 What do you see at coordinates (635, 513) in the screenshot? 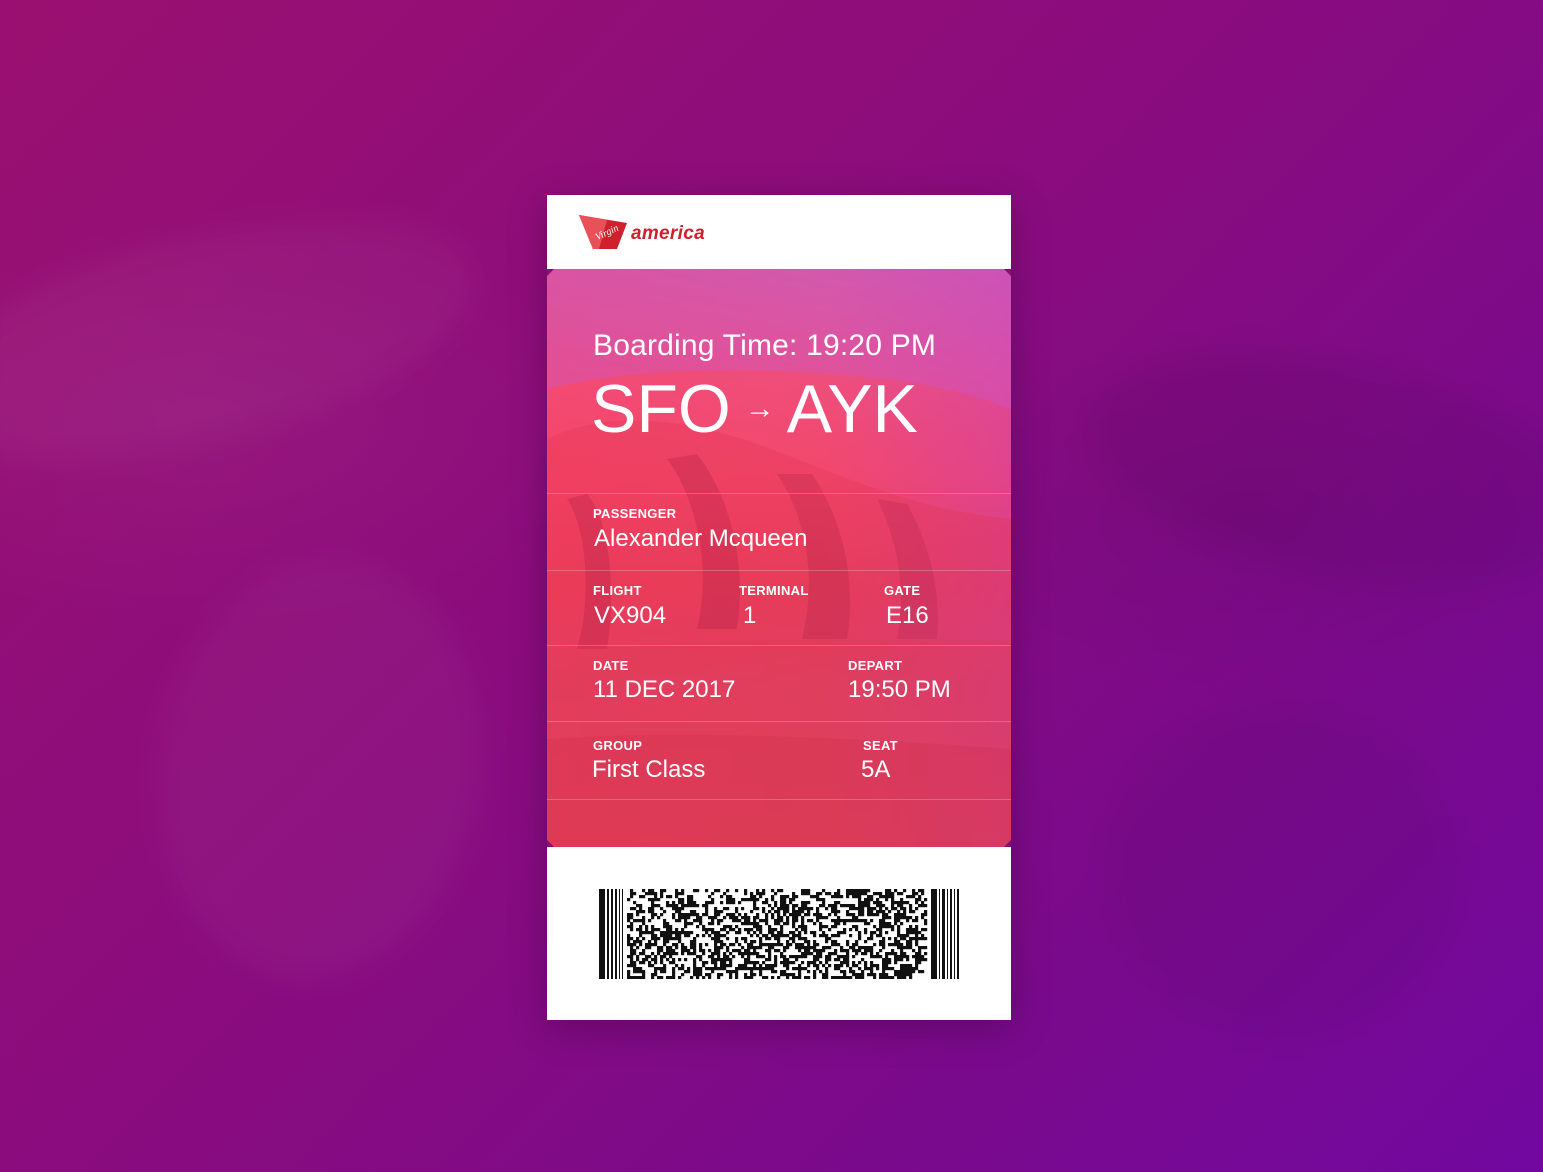
I see `passenger-label: PASSENGER` at bounding box center [635, 513].